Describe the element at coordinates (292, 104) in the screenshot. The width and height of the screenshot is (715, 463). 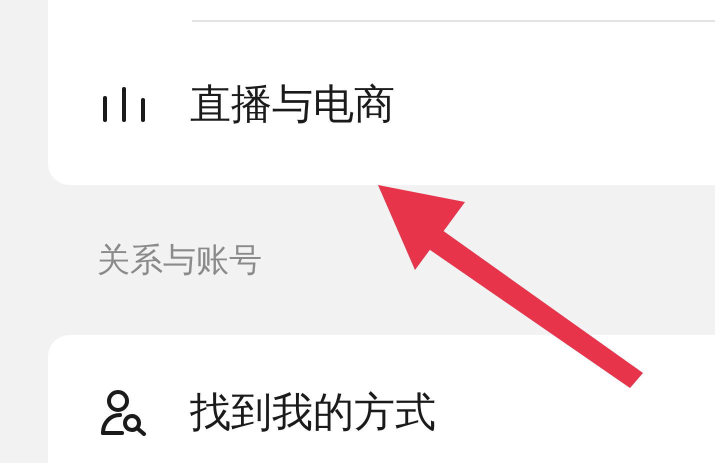
I see `settings-item: 直播与电商` at that location.